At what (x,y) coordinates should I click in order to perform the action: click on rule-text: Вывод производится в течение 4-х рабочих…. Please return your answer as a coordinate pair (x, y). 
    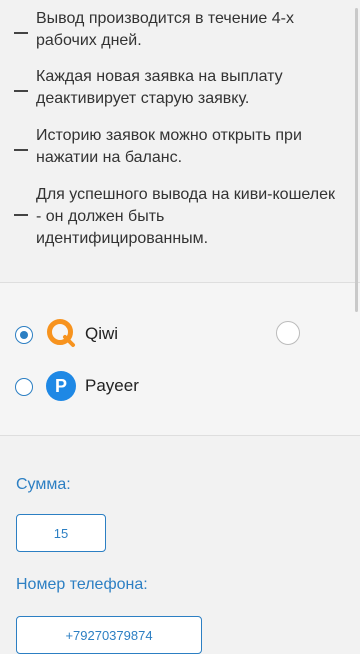
    Looking at the image, I should click on (165, 29).